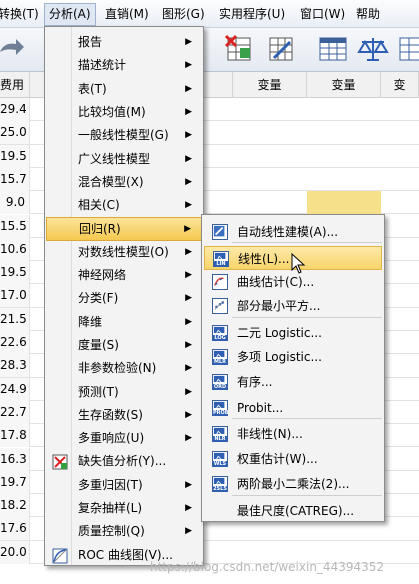 The height and width of the screenshot is (584, 419). Describe the element at coordinates (98, 391) in the screenshot. I see `analyze-menu-item-label: 预测(T)` at that location.